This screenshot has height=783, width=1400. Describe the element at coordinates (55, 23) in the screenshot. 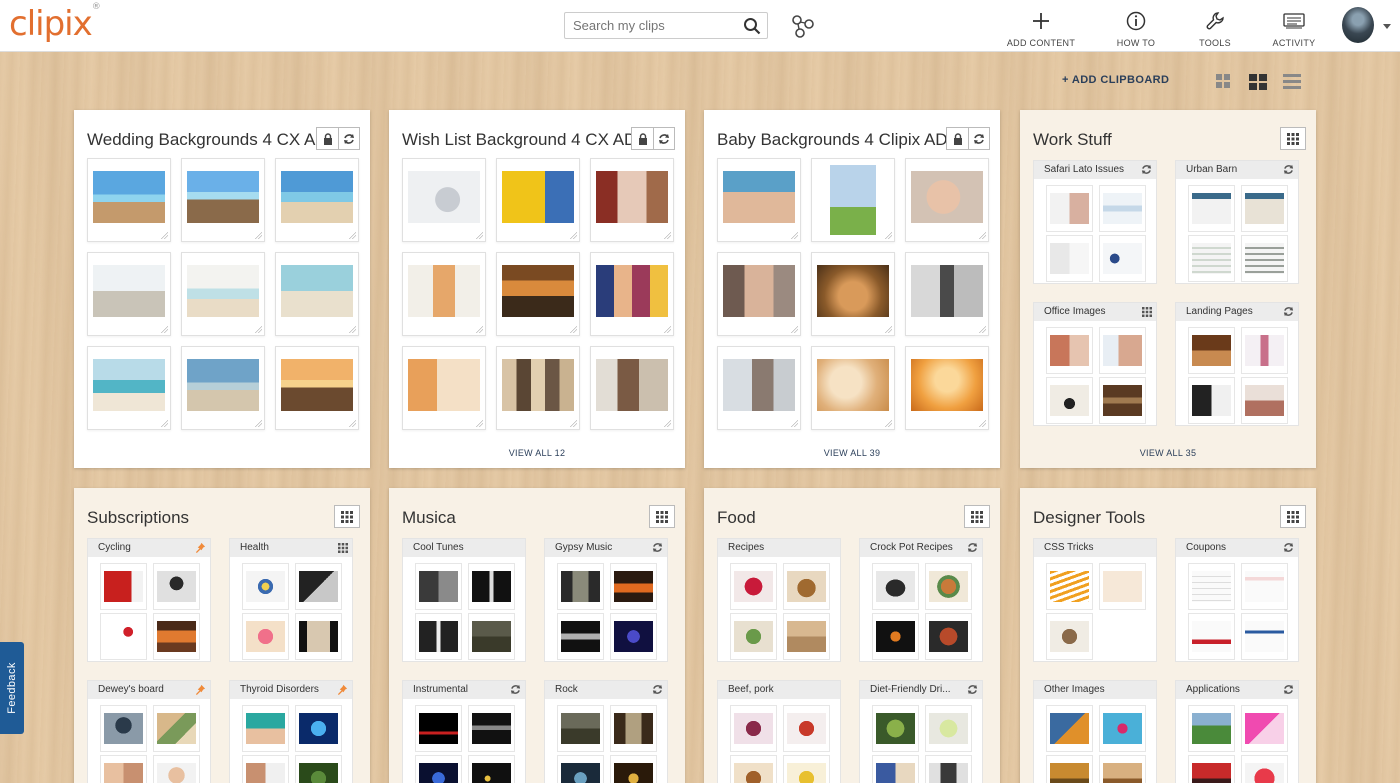

I see `clipix-logo: clipix®` at that location.